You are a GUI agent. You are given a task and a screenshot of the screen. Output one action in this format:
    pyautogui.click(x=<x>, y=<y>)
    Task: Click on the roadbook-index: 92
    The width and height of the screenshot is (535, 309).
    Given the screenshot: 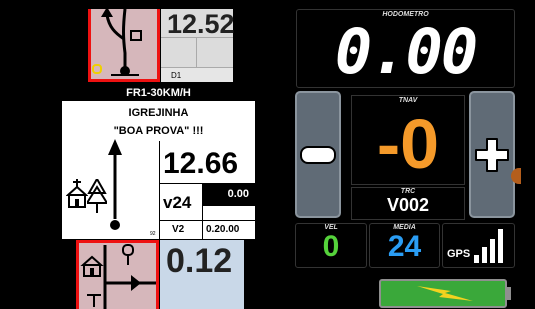 What is the action you would take?
    pyautogui.click(x=153, y=234)
    